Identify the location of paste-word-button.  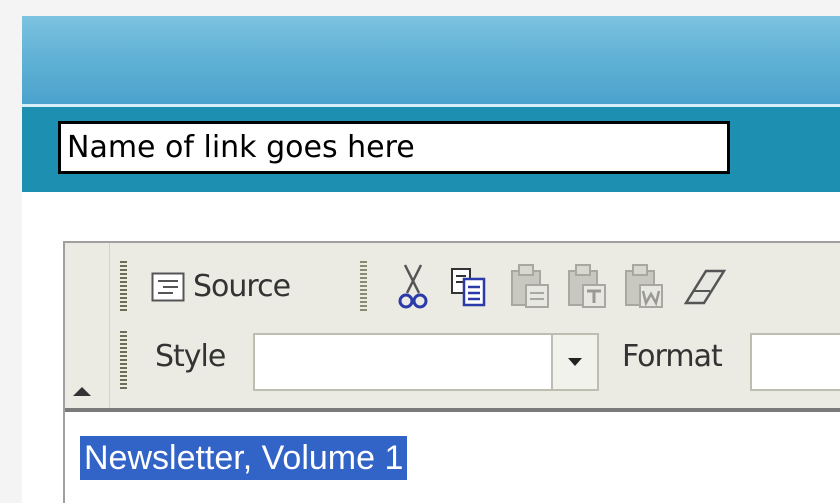
(644, 286).